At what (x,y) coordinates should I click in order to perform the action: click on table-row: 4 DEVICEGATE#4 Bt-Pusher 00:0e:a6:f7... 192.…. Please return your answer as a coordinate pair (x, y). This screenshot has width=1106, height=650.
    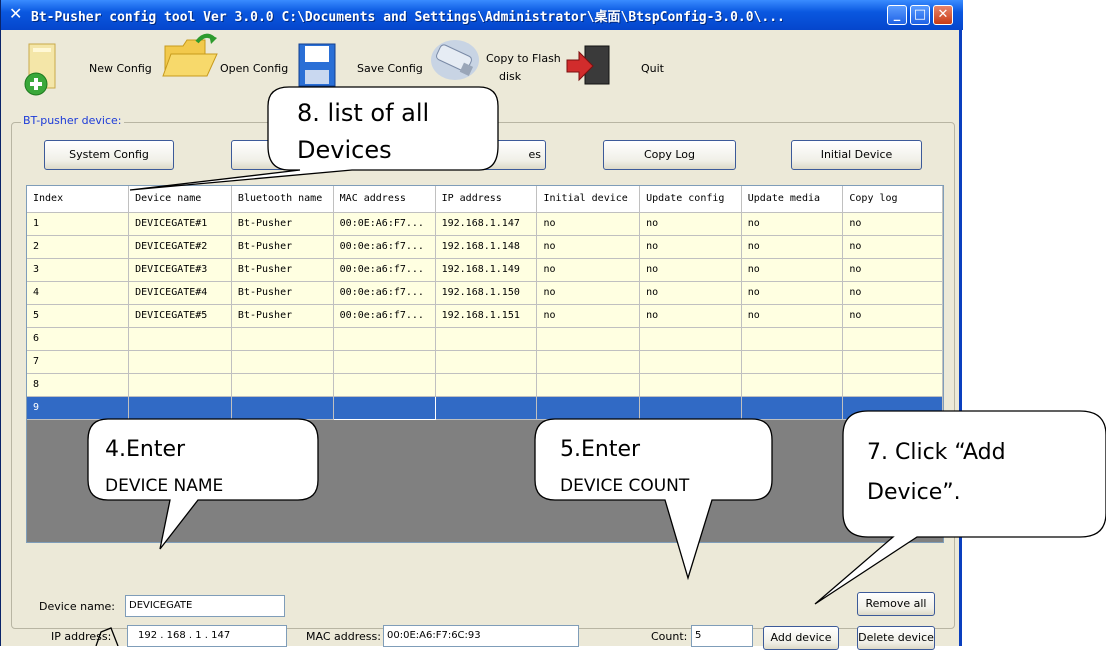
    Looking at the image, I should click on (485, 293).